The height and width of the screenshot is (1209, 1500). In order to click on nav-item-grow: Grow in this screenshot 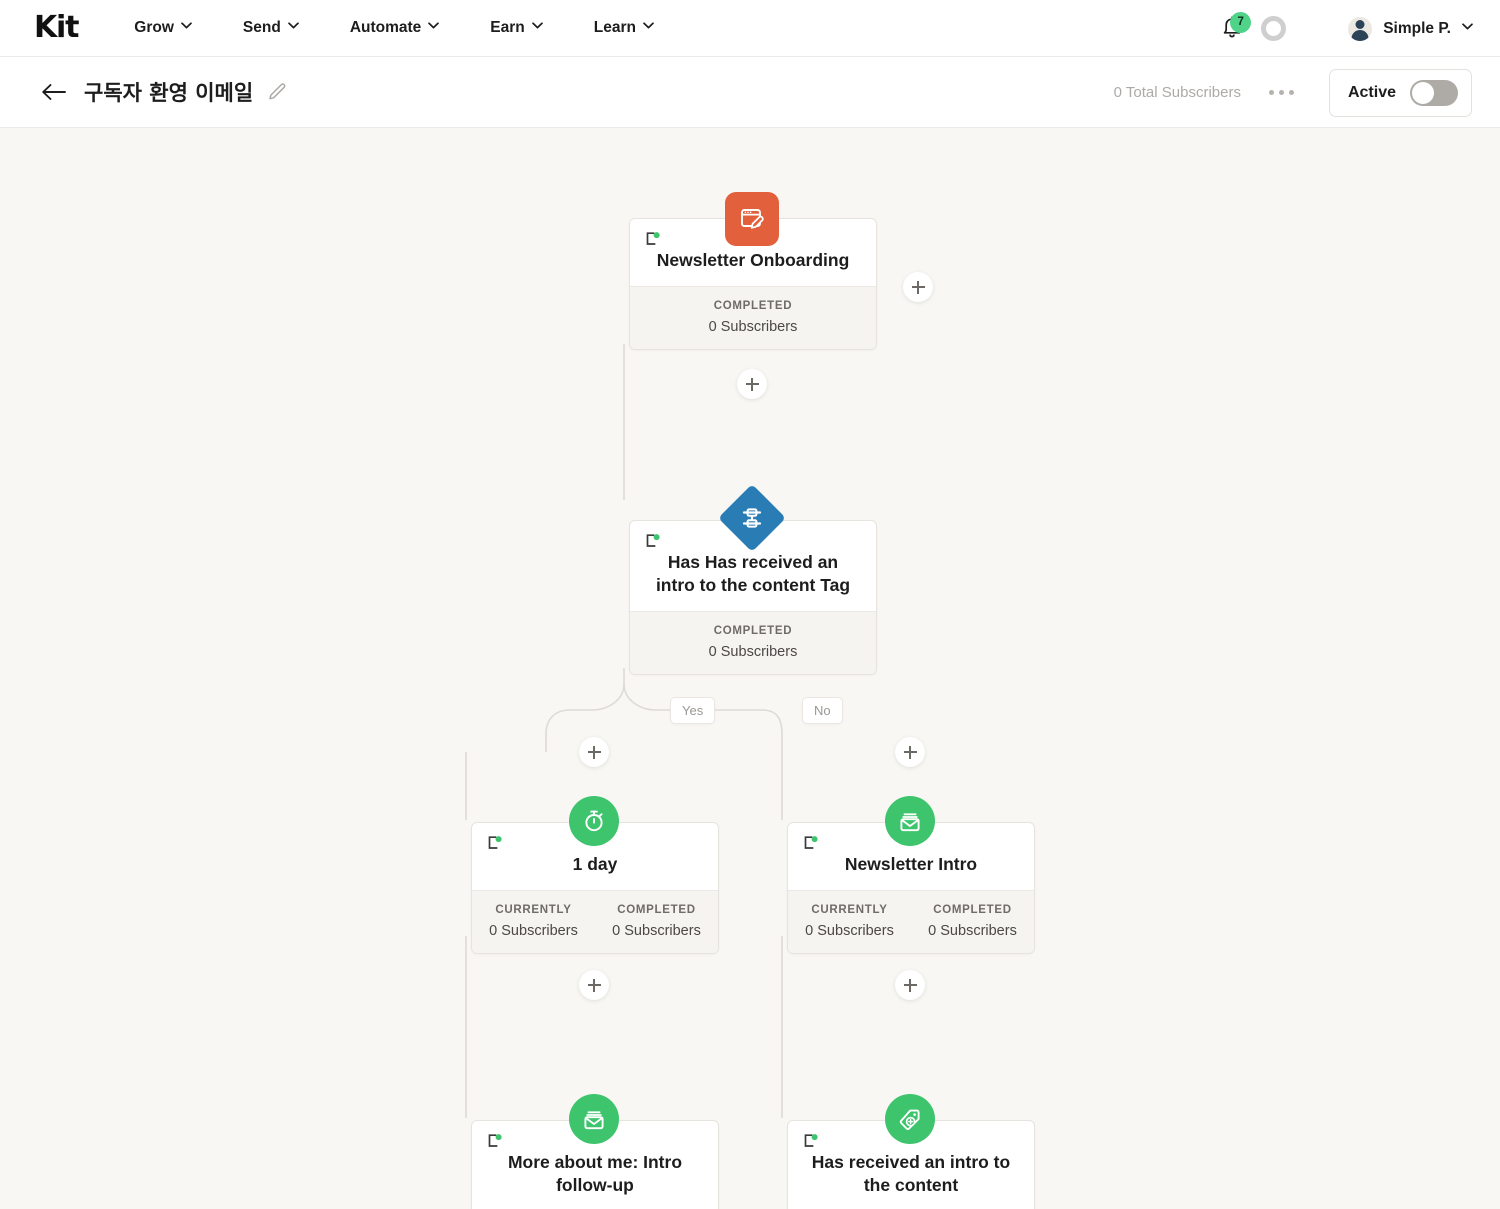, I will do `click(163, 28)`.